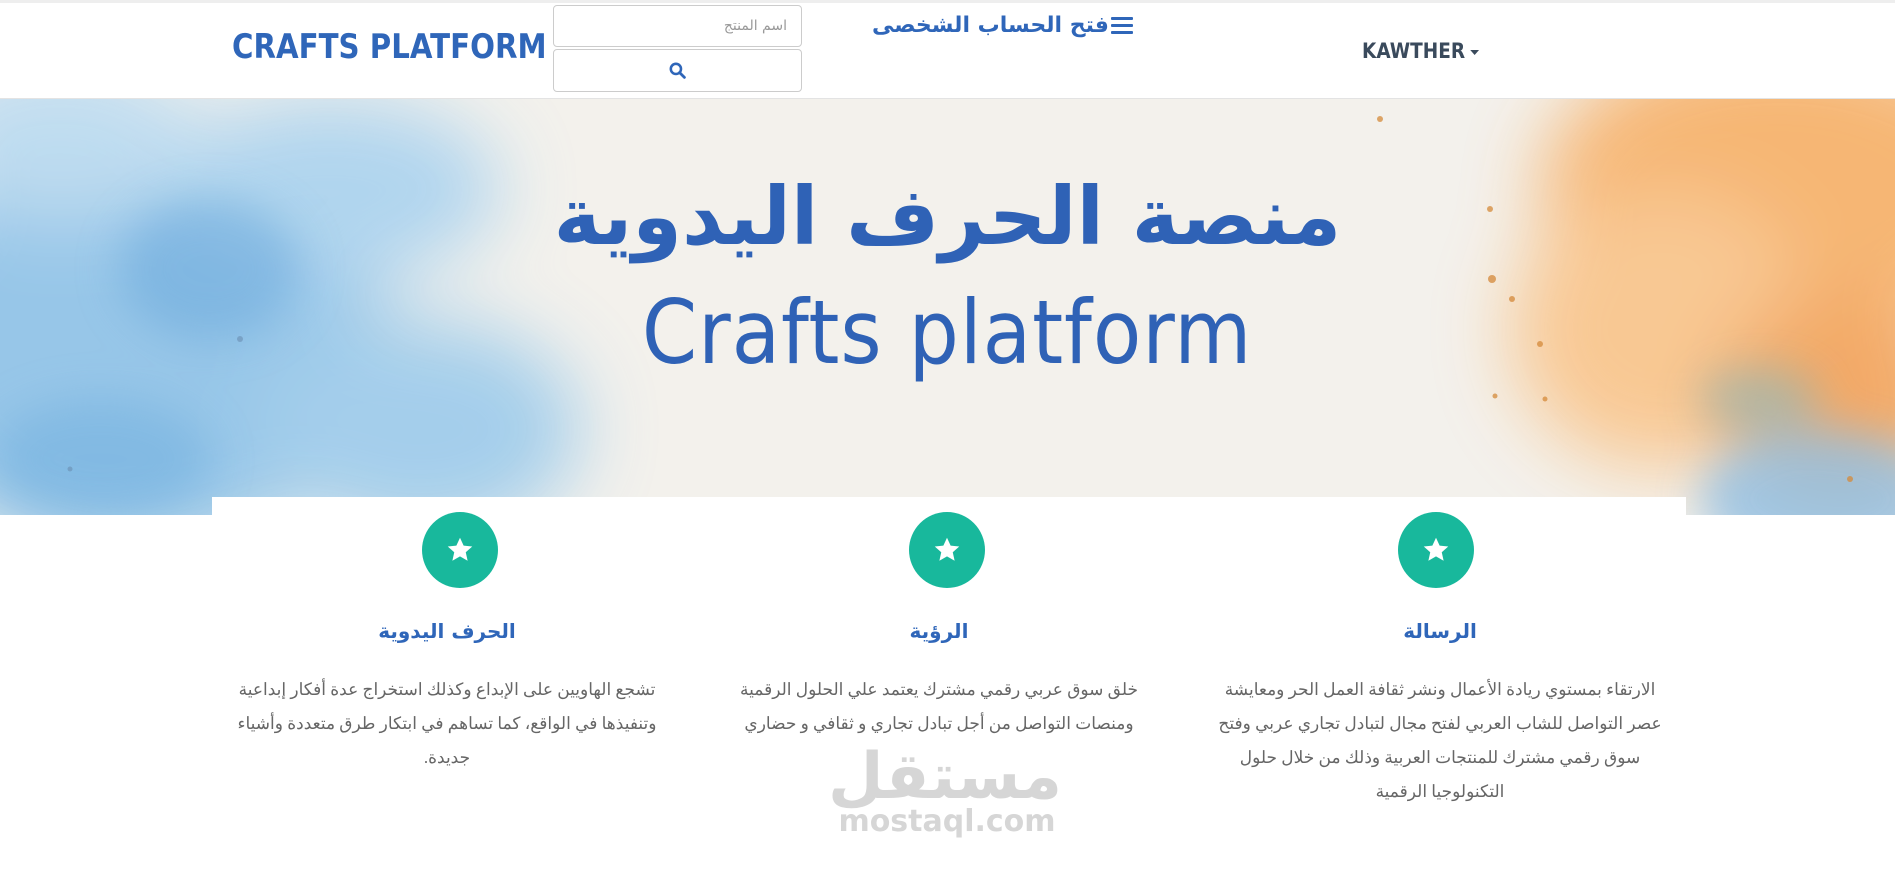  I want to click on search-icon, so click(677, 70).